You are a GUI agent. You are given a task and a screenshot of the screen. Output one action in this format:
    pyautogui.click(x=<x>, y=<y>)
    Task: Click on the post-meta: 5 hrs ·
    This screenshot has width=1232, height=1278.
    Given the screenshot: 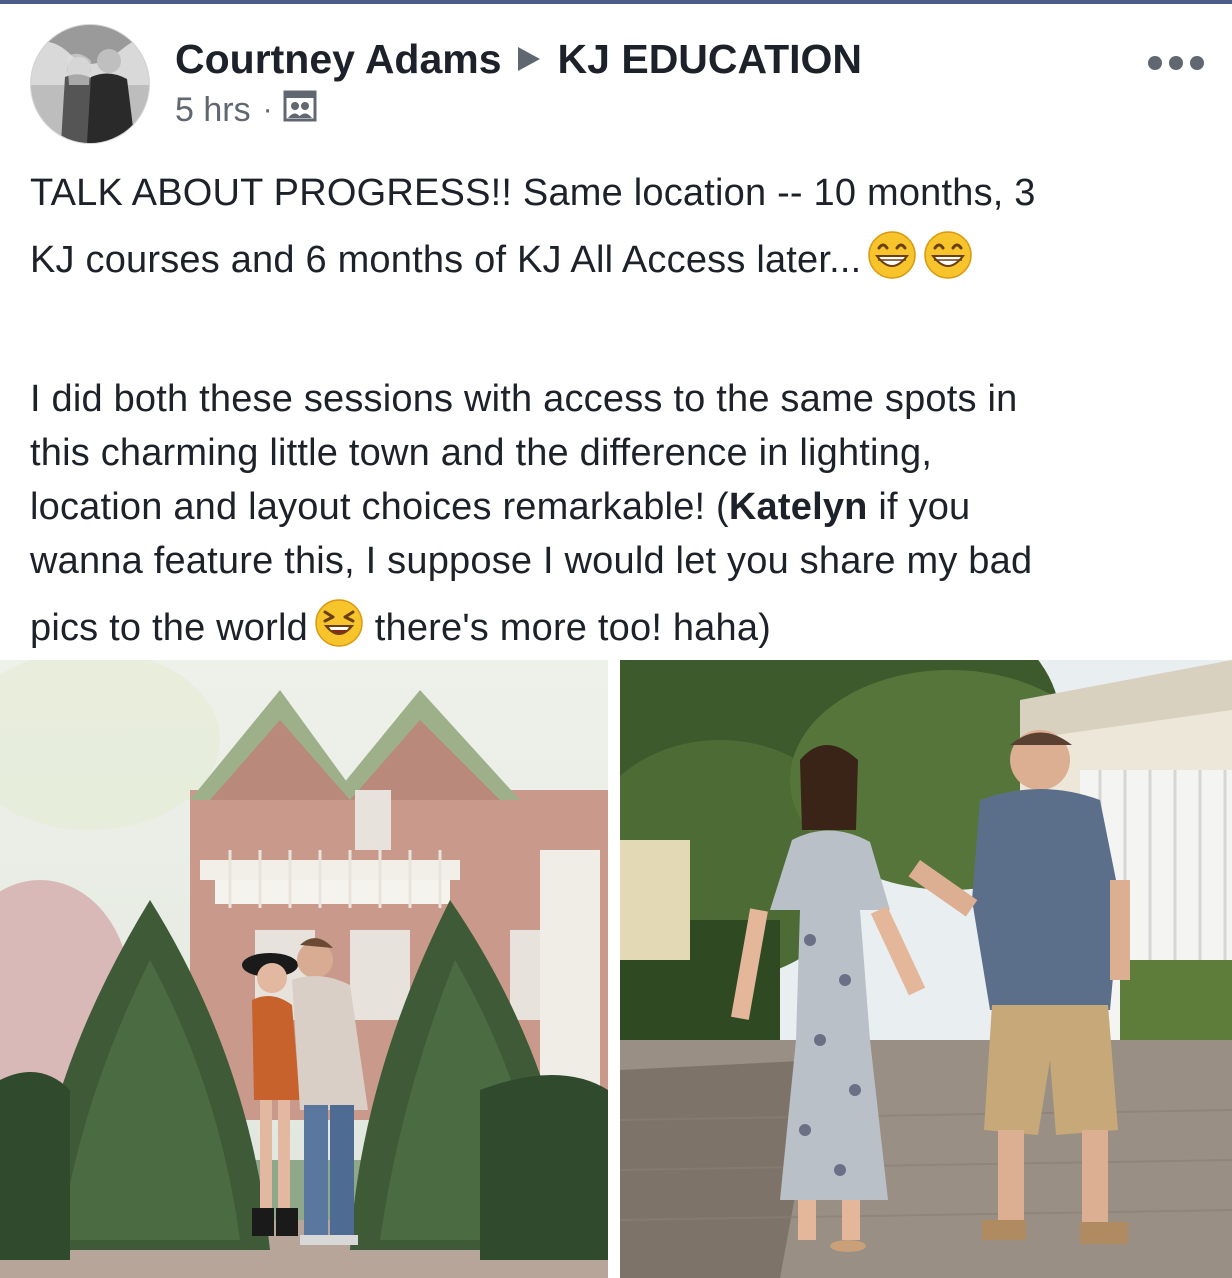 What is the action you would take?
    pyautogui.click(x=246, y=110)
    